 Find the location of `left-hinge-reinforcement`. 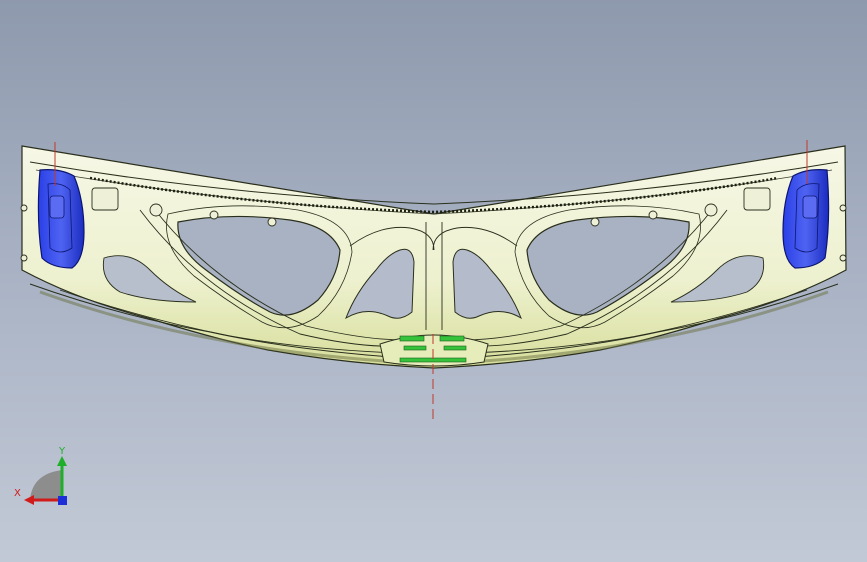

left-hinge-reinforcement is located at coordinates (61, 219).